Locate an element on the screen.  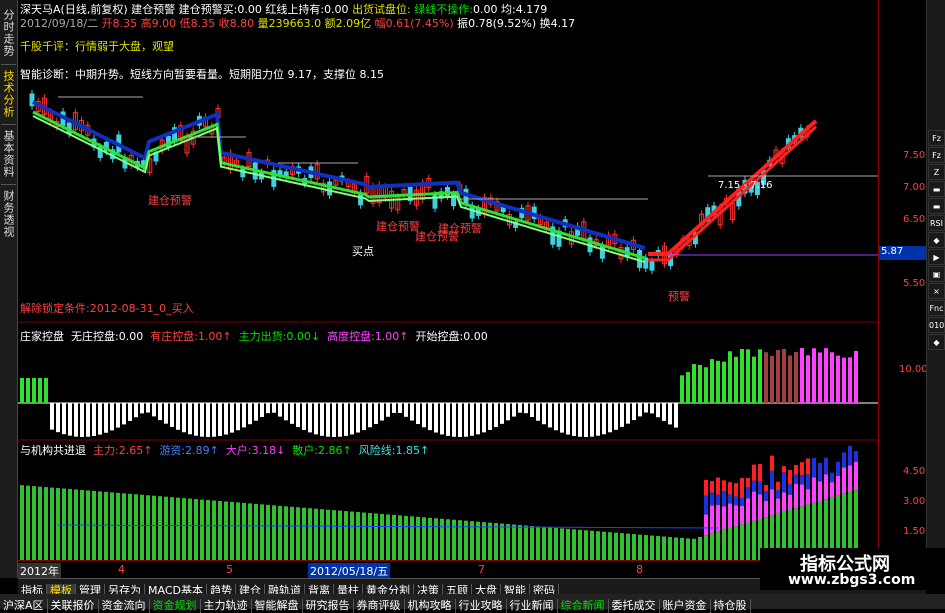
toolbar-button: Fnc is located at coordinates (936, 308).